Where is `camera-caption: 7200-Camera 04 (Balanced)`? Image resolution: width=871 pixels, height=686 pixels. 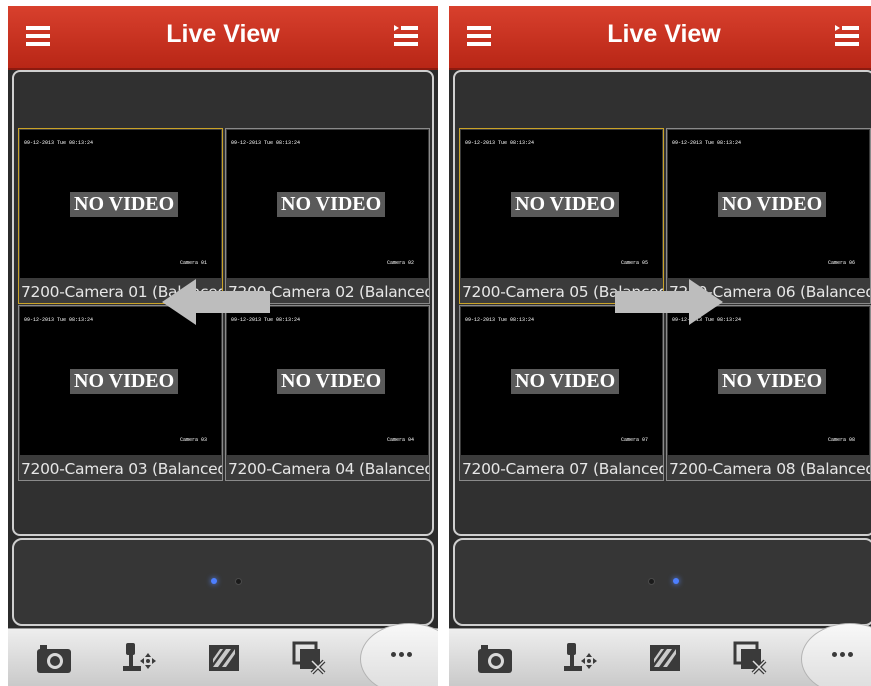
camera-caption: 7200-Camera 04 (Balanced) is located at coordinates (328, 469).